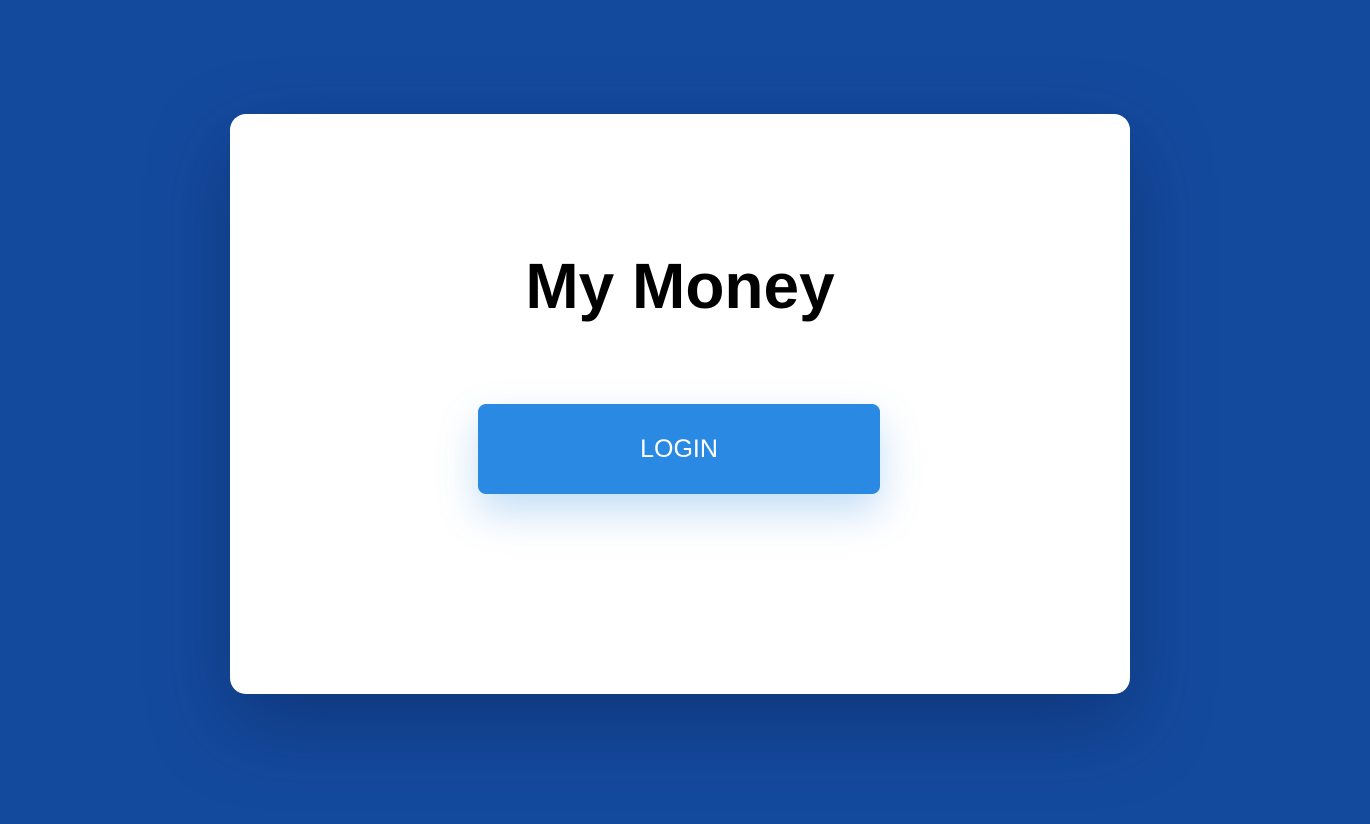  Describe the element at coordinates (679, 449) in the screenshot. I see `login-button: LOGIN` at that location.